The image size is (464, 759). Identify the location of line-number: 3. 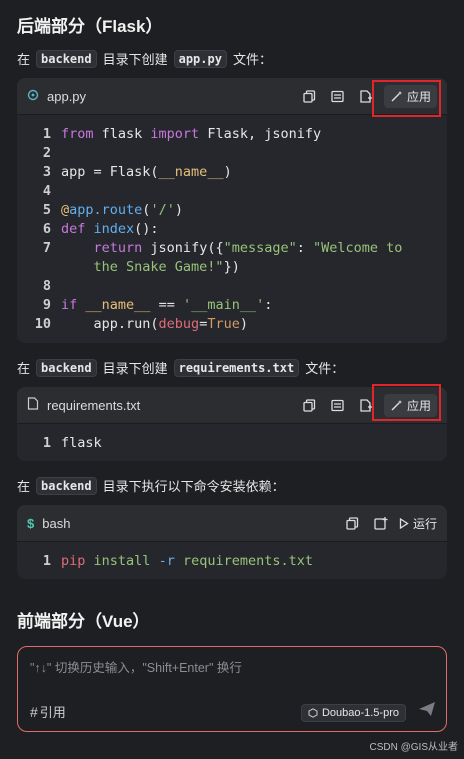
(46, 172).